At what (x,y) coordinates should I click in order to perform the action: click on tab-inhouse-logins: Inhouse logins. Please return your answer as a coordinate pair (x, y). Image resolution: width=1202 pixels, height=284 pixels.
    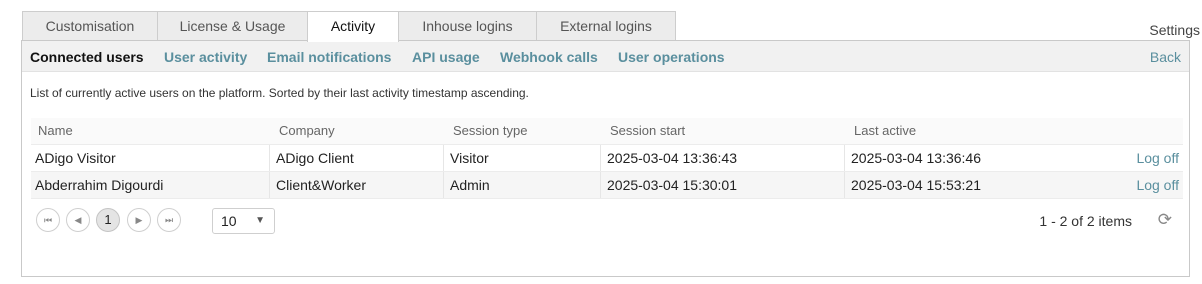
    Looking at the image, I should click on (467, 25).